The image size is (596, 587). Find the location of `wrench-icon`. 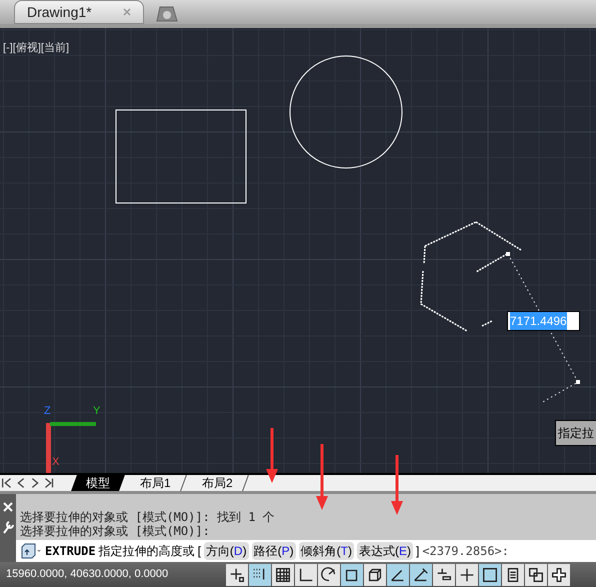

wrench-icon is located at coordinates (8, 527).